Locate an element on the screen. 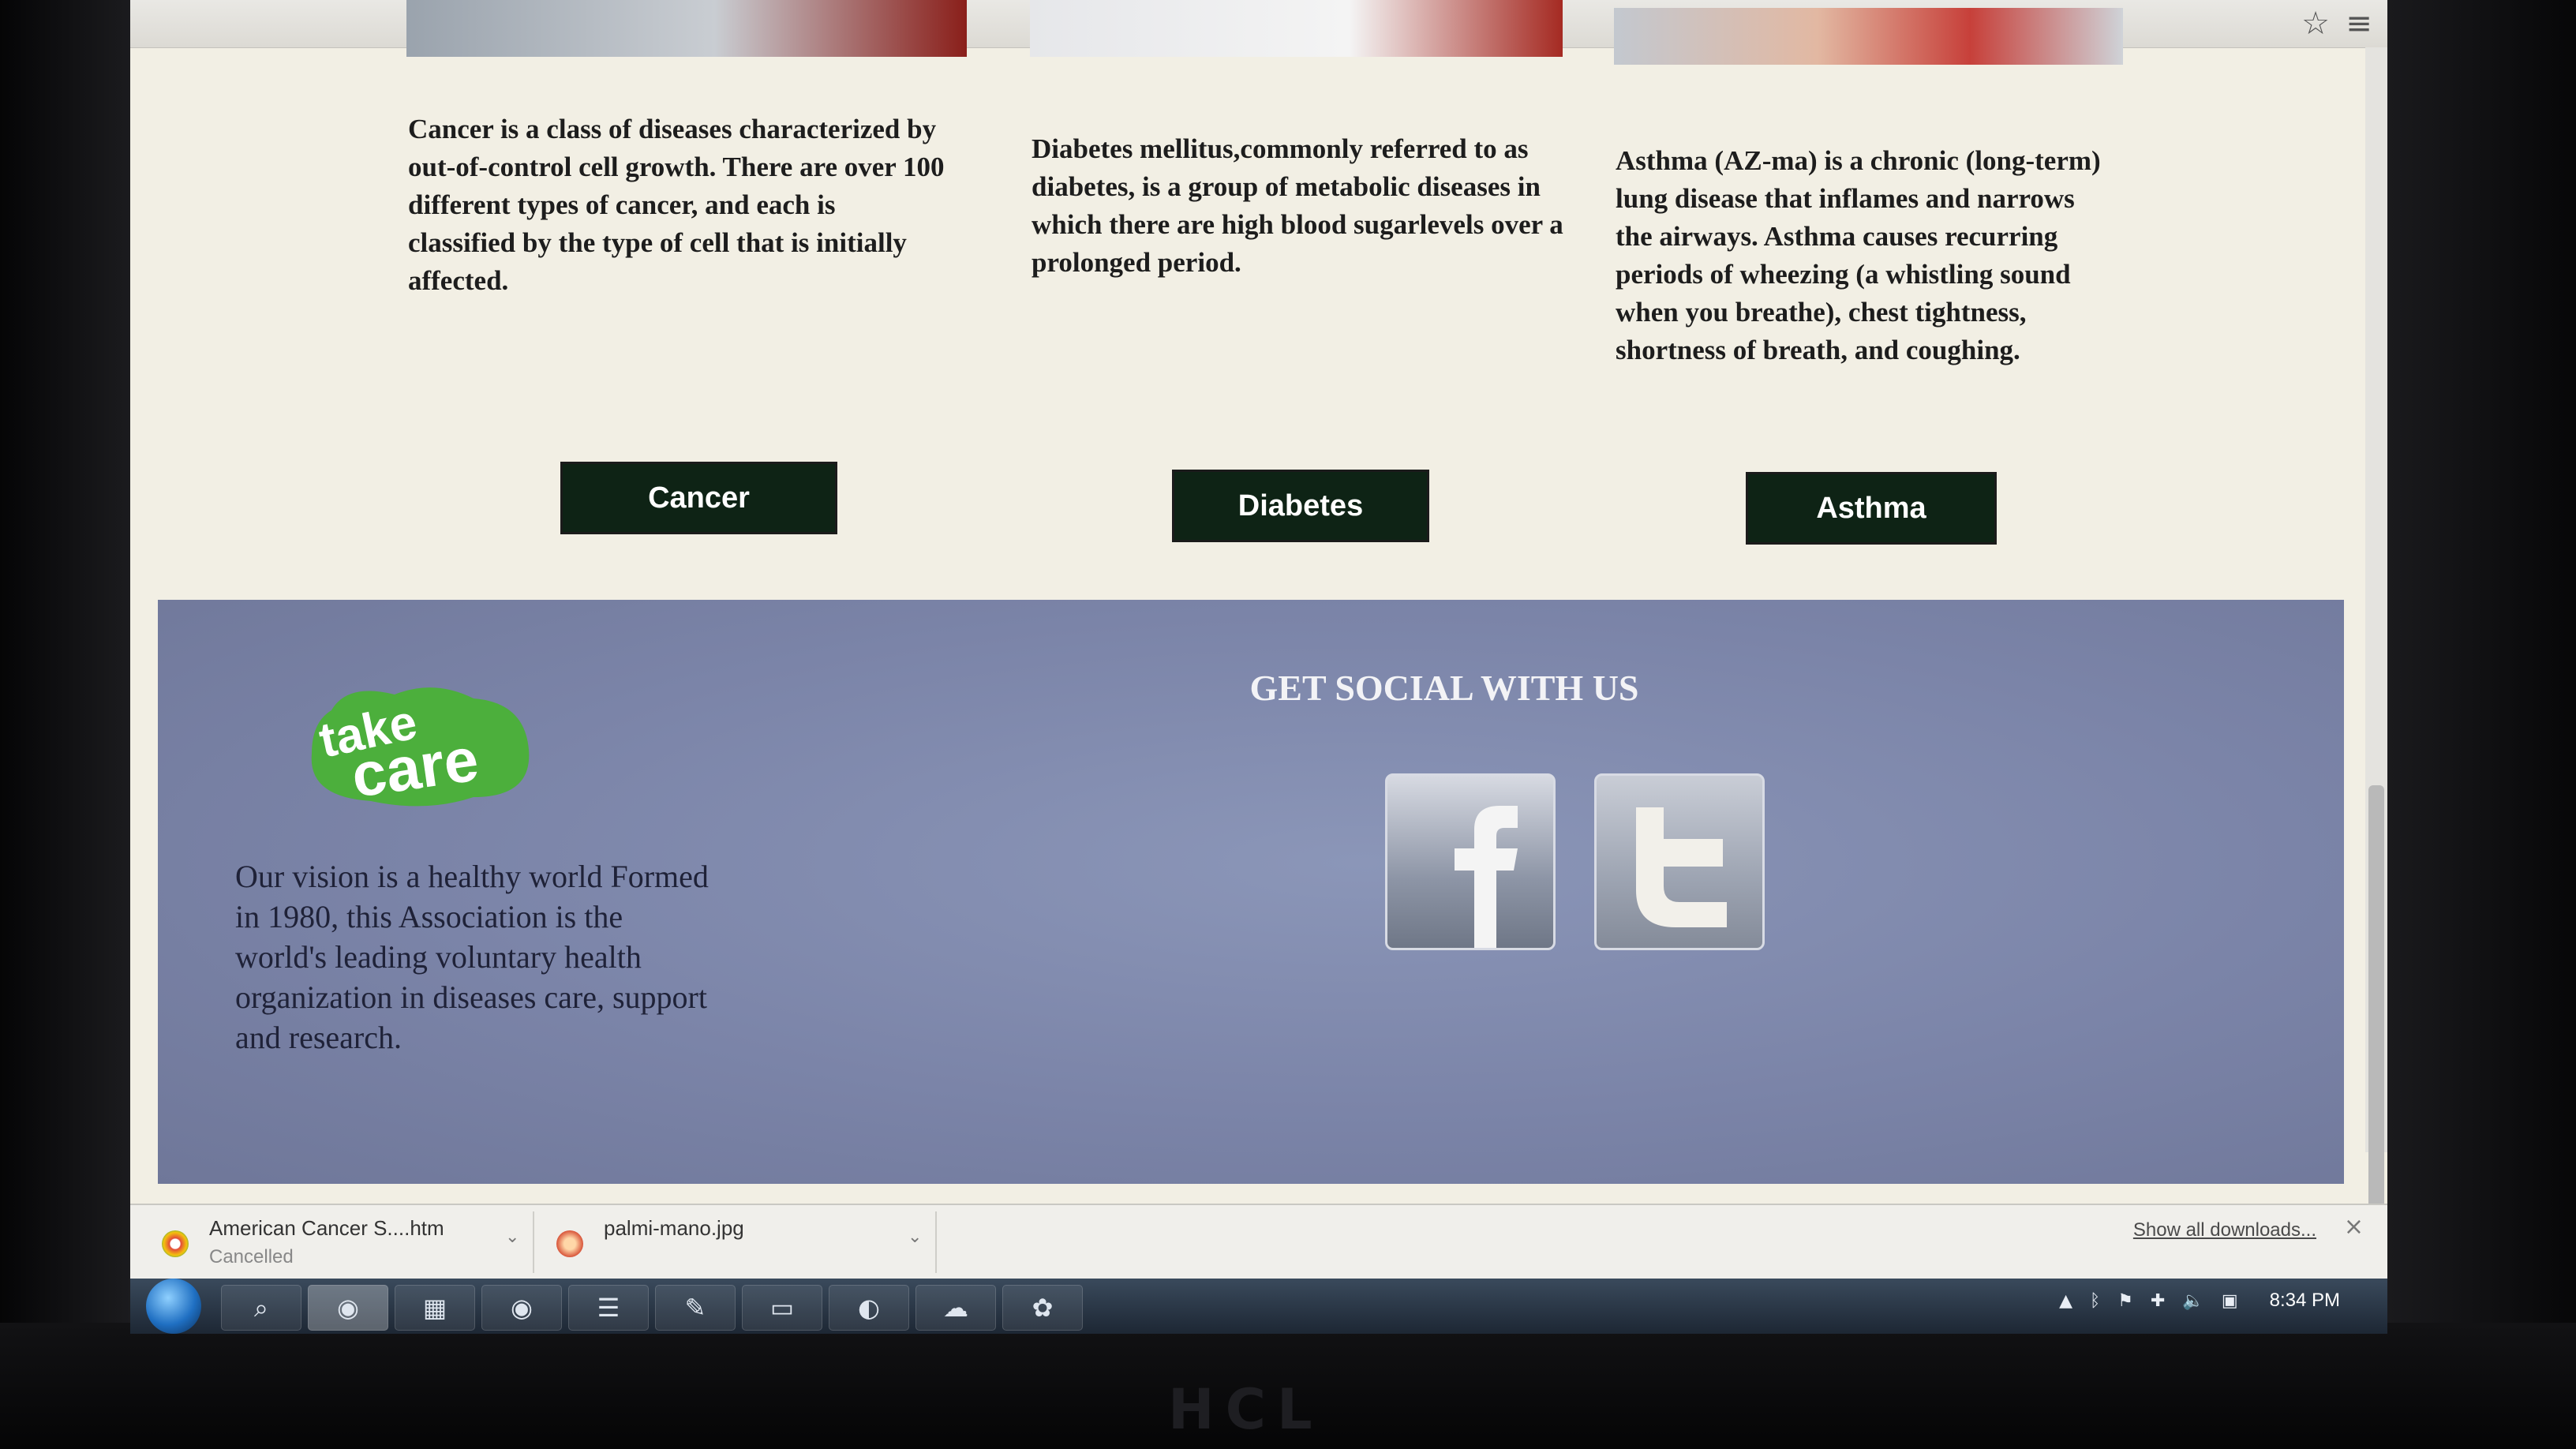  download-item: palmi-mano.jpg ⌄ is located at coordinates (739, 1242).